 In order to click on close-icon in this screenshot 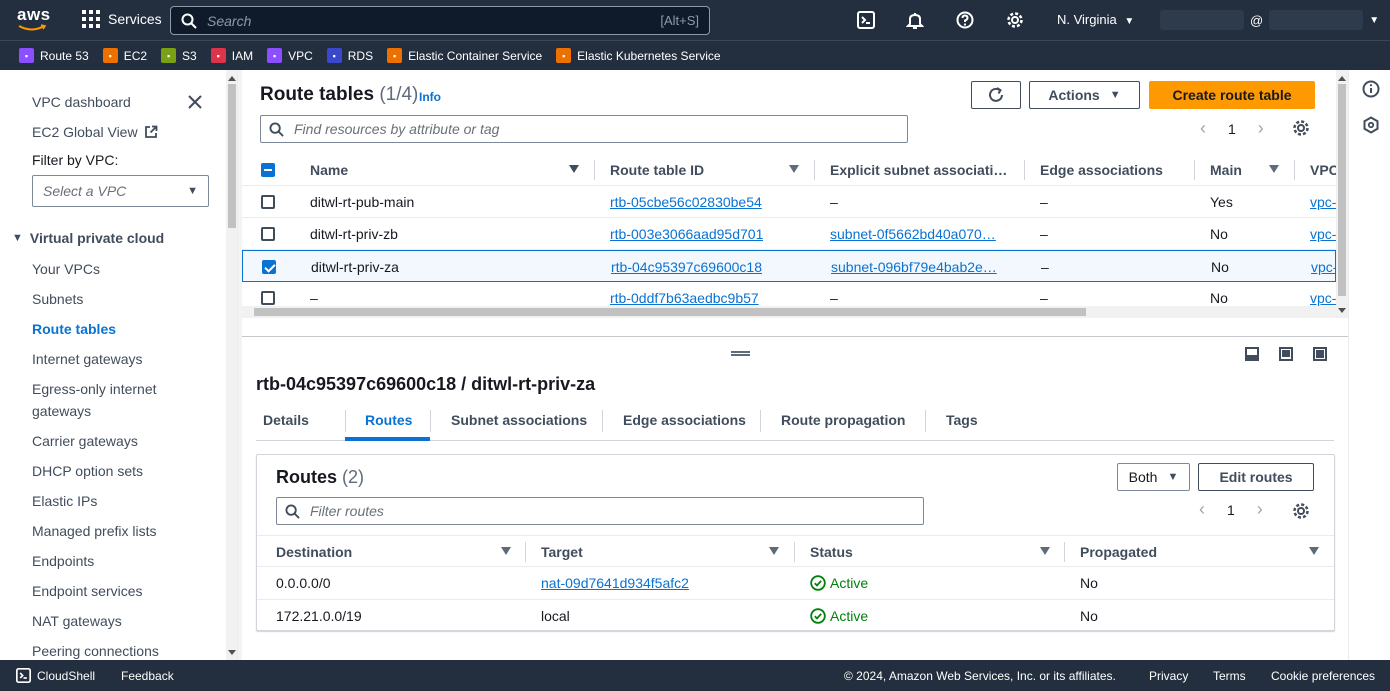, I will do `click(195, 102)`.